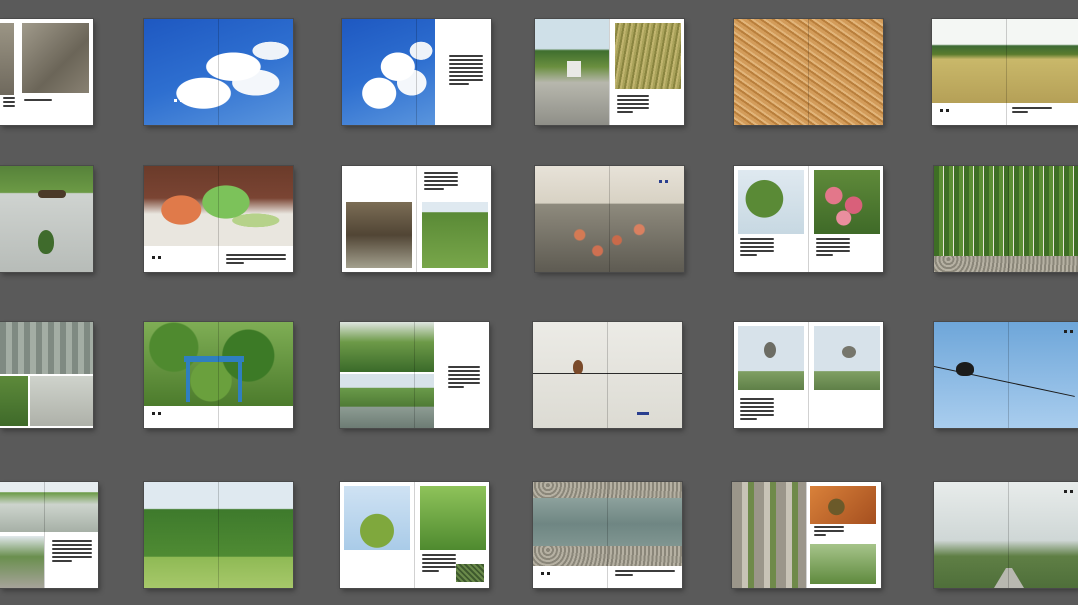 This screenshot has height=605, width=1078. Describe the element at coordinates (52, 194) in the screenshot. I see `insect-object` at that location.